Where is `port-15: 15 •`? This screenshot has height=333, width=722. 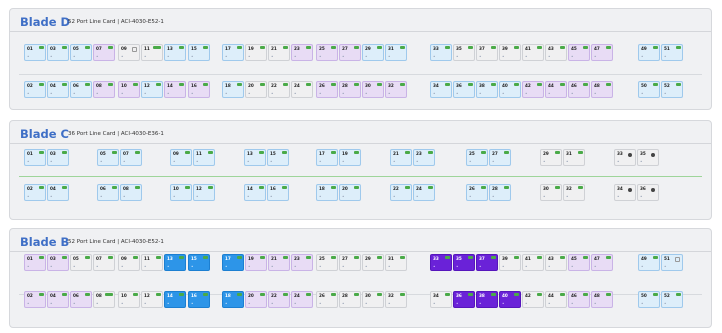
port-15: 15 • is located at coordinates (199, 262).